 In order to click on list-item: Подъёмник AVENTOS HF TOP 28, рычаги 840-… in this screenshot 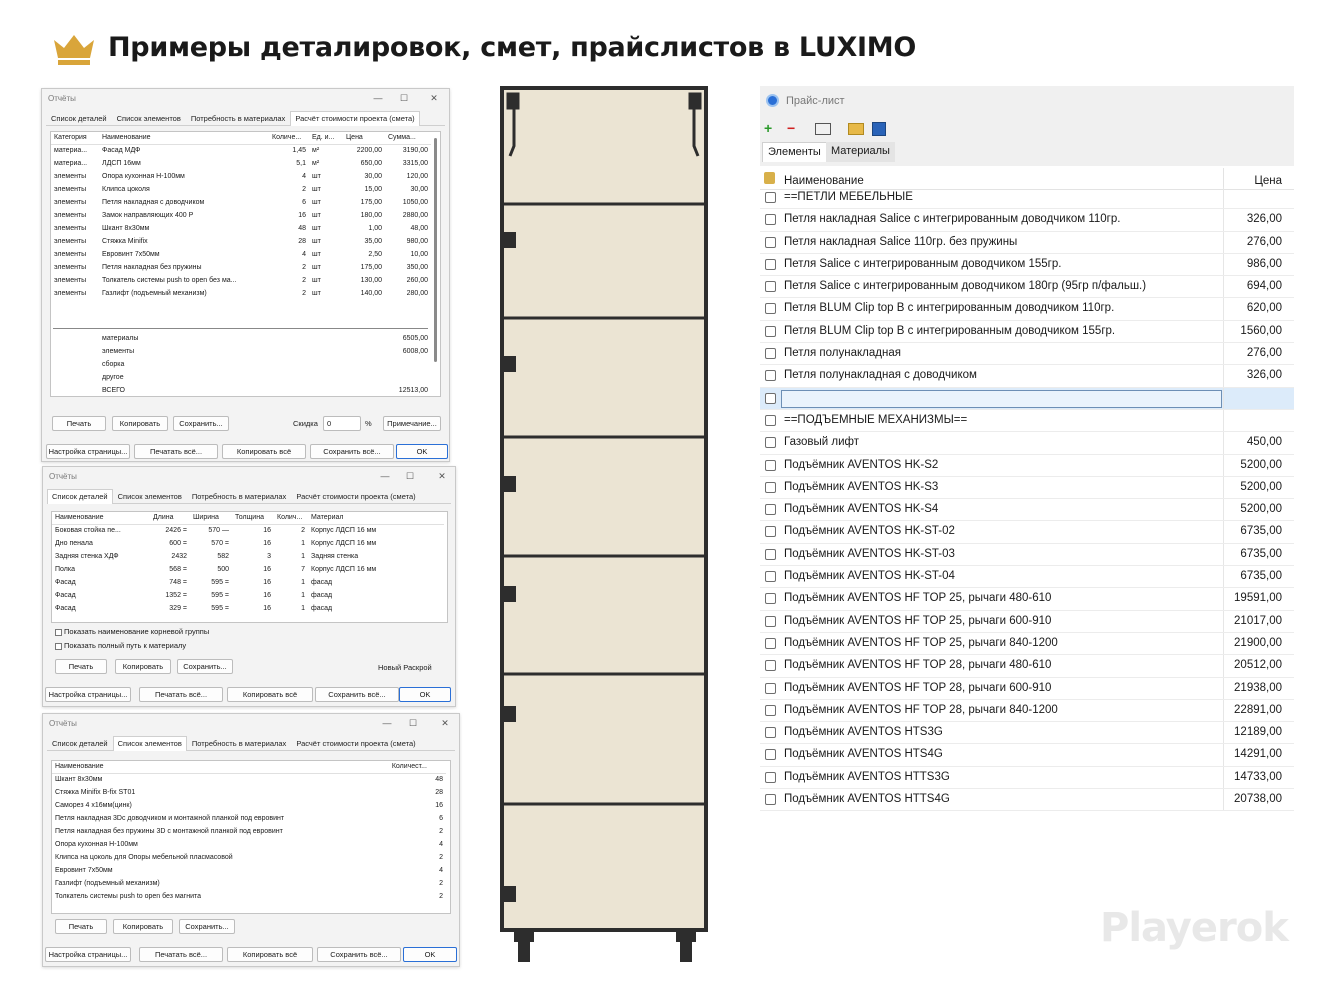, I will do `click(1027, 711)`.